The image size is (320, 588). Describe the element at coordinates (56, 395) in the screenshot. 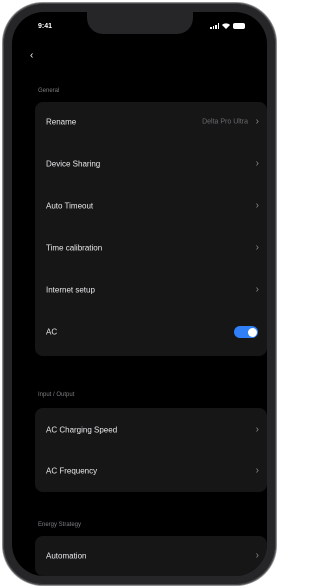

I see `section-label-input-output: Input / Output` at that location.